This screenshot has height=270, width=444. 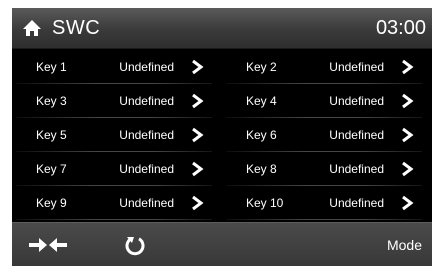 I want to click on key-row-6: Key 6 Undefined, so click(x=322, y=135).